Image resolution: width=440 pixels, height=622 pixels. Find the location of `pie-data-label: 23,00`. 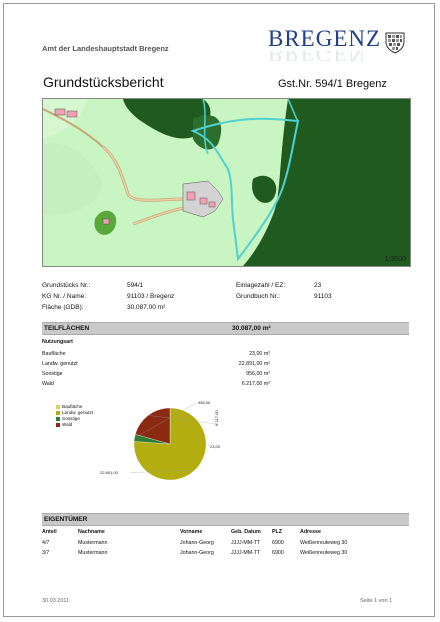

pie-data-label: 23,00 is located at coordinates (215, 446).